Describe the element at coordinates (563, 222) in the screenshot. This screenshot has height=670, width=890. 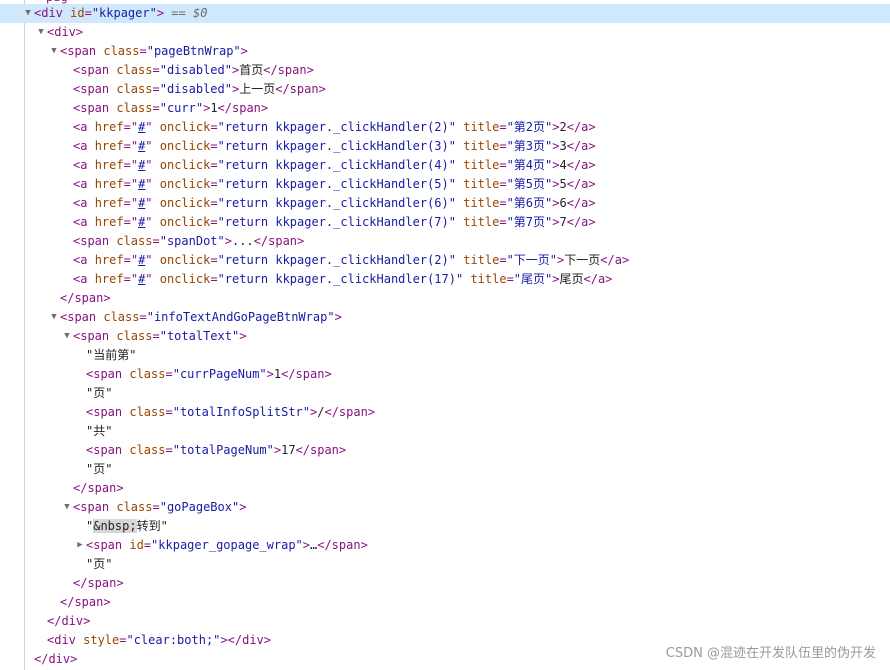
I see `markup-token: 7` at that location.